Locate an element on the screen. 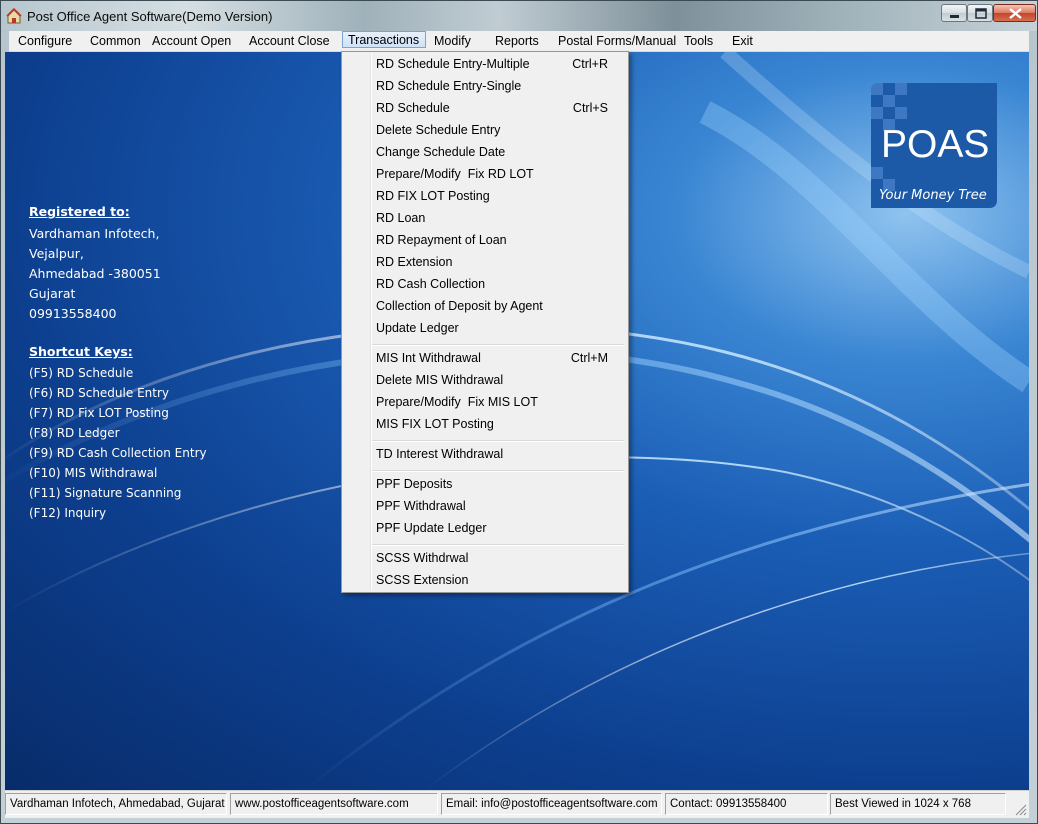  close-icon is located at coordinates (1015, 13).